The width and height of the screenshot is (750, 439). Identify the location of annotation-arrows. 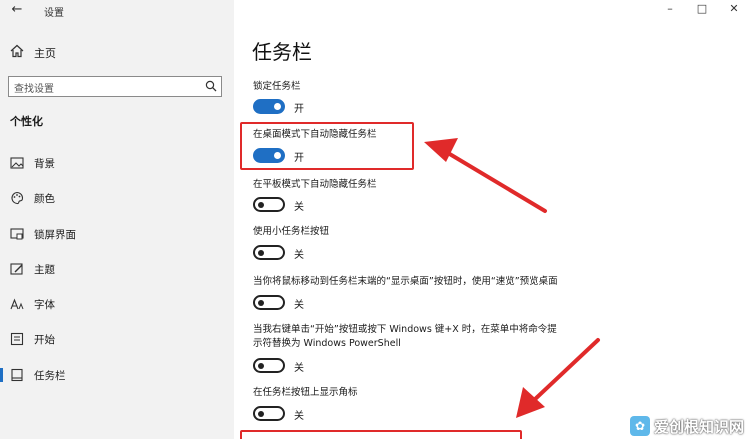
(512, 278).